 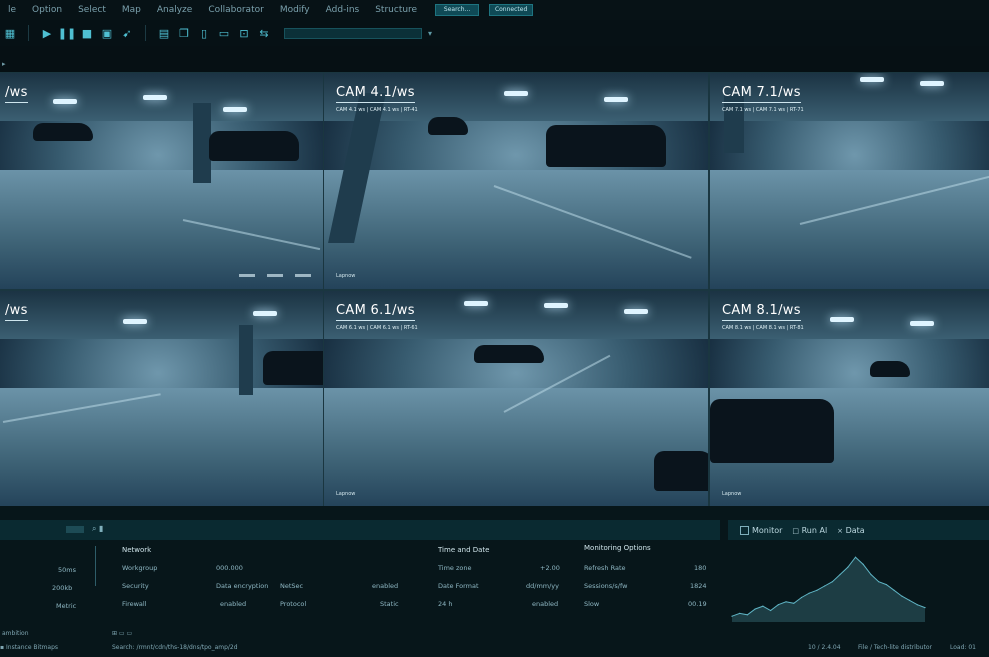 I want to click on menu-item-select: Select, so click(x=92, y=10).